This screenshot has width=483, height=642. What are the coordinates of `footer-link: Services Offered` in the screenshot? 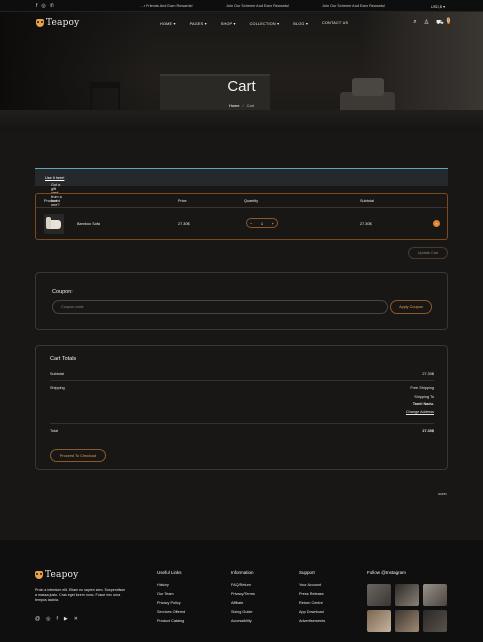 It's located at (171, 612).